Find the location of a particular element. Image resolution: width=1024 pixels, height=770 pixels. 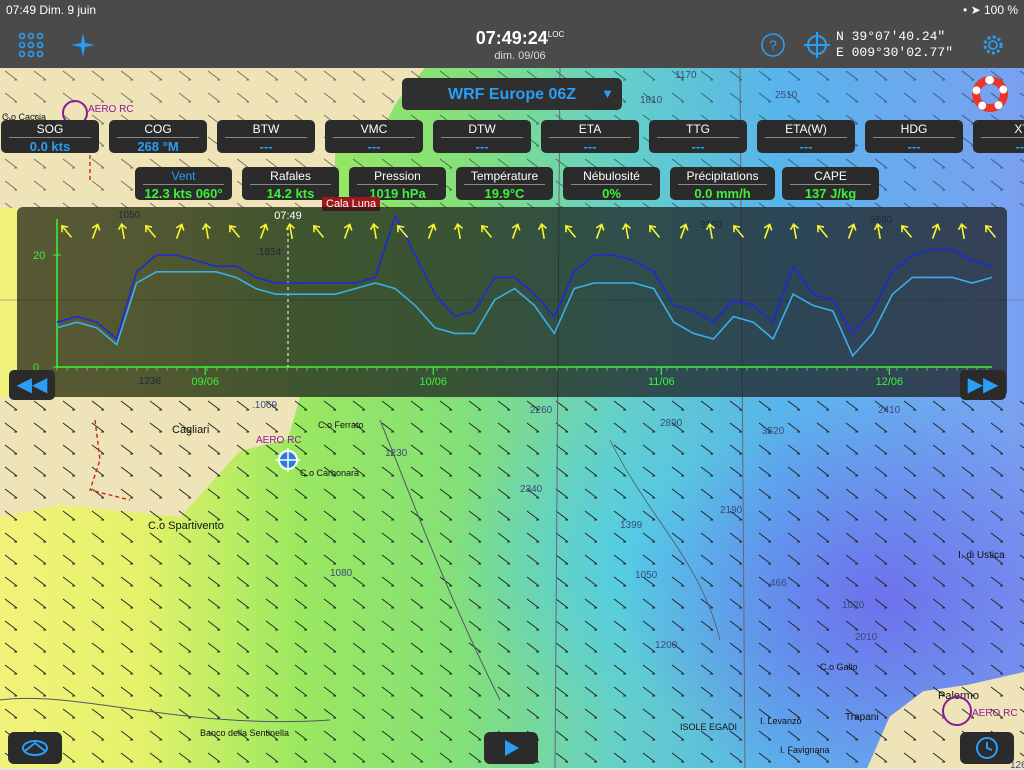

crosshair-icon is located at coordinates (817, 47).